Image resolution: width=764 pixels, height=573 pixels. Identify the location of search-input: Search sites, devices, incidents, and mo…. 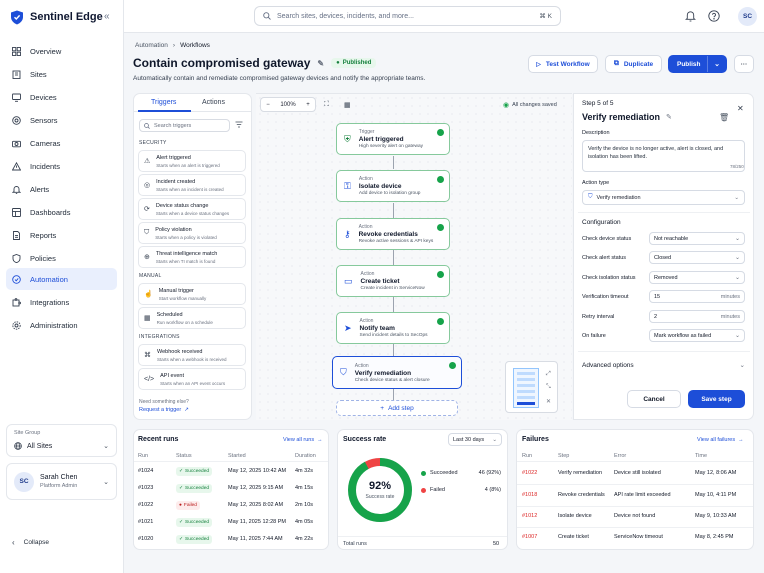
(345, 16).